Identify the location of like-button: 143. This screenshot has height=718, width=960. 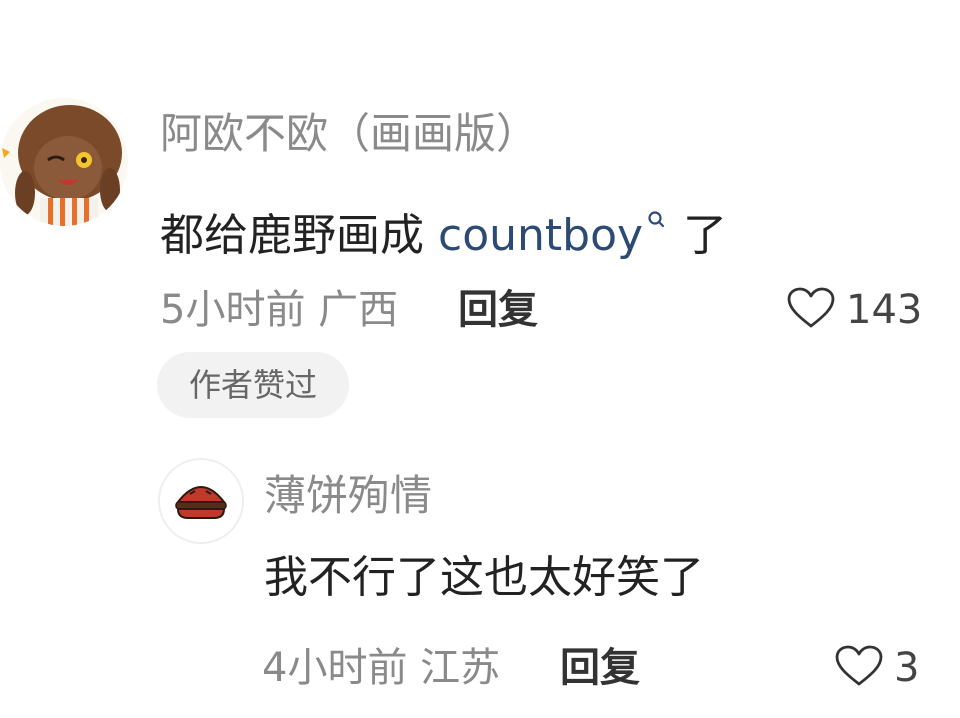
(854, 310).